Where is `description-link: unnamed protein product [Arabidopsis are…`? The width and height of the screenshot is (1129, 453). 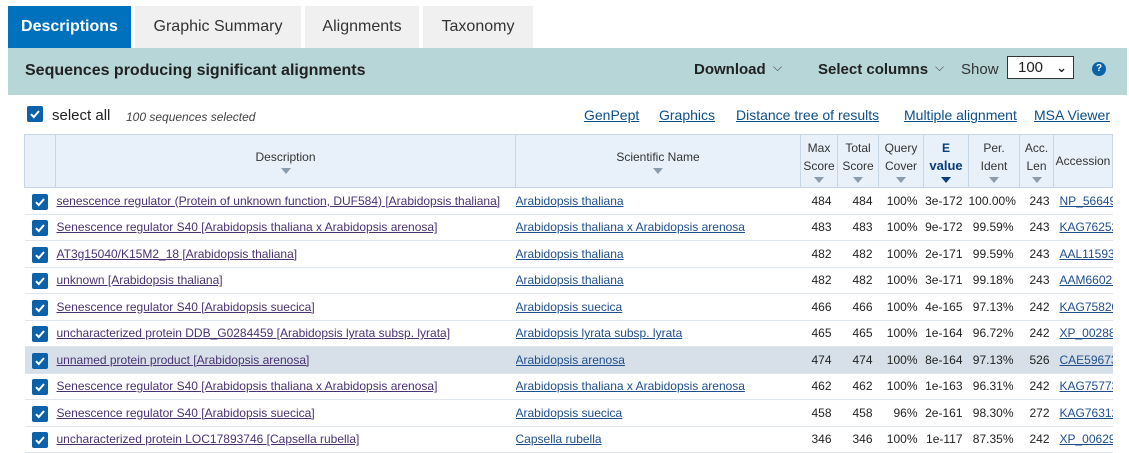
description-link: unnamed protein product [Arabidopsis are… is located at coordinates (183, 360).